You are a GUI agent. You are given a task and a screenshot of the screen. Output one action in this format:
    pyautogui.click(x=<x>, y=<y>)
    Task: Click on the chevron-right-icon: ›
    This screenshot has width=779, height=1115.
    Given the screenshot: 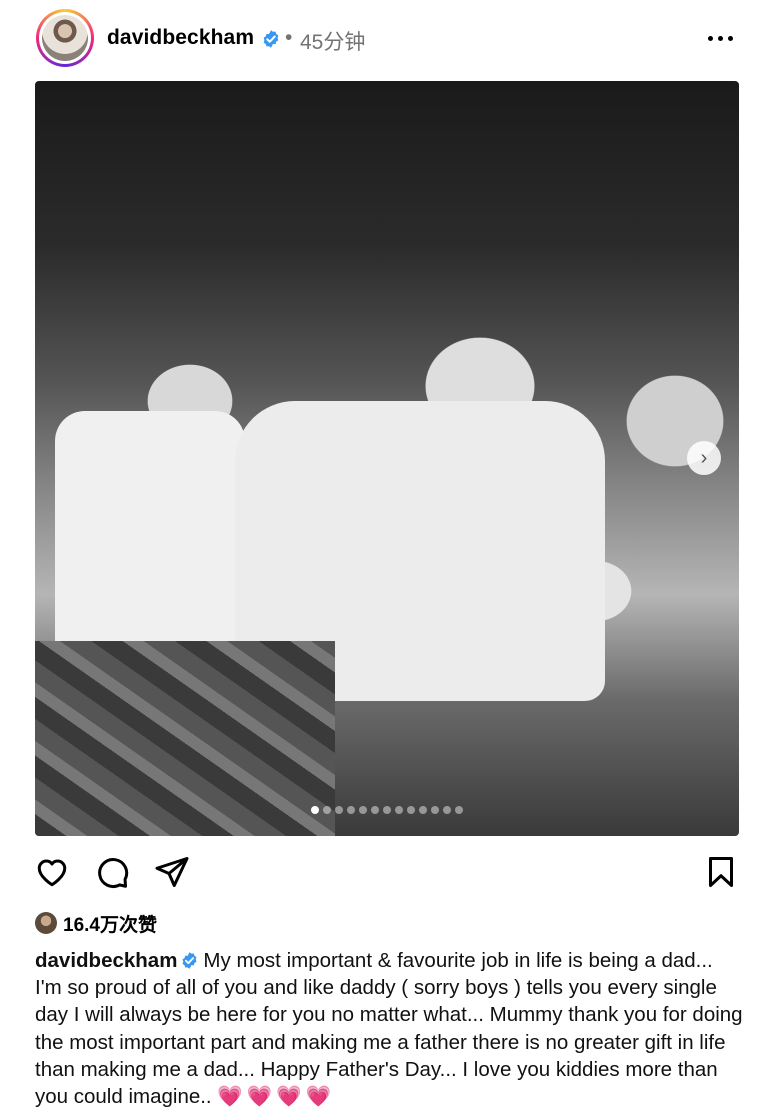 What is the action you would take?
    pyautogui.click(x=704, y=458)
    